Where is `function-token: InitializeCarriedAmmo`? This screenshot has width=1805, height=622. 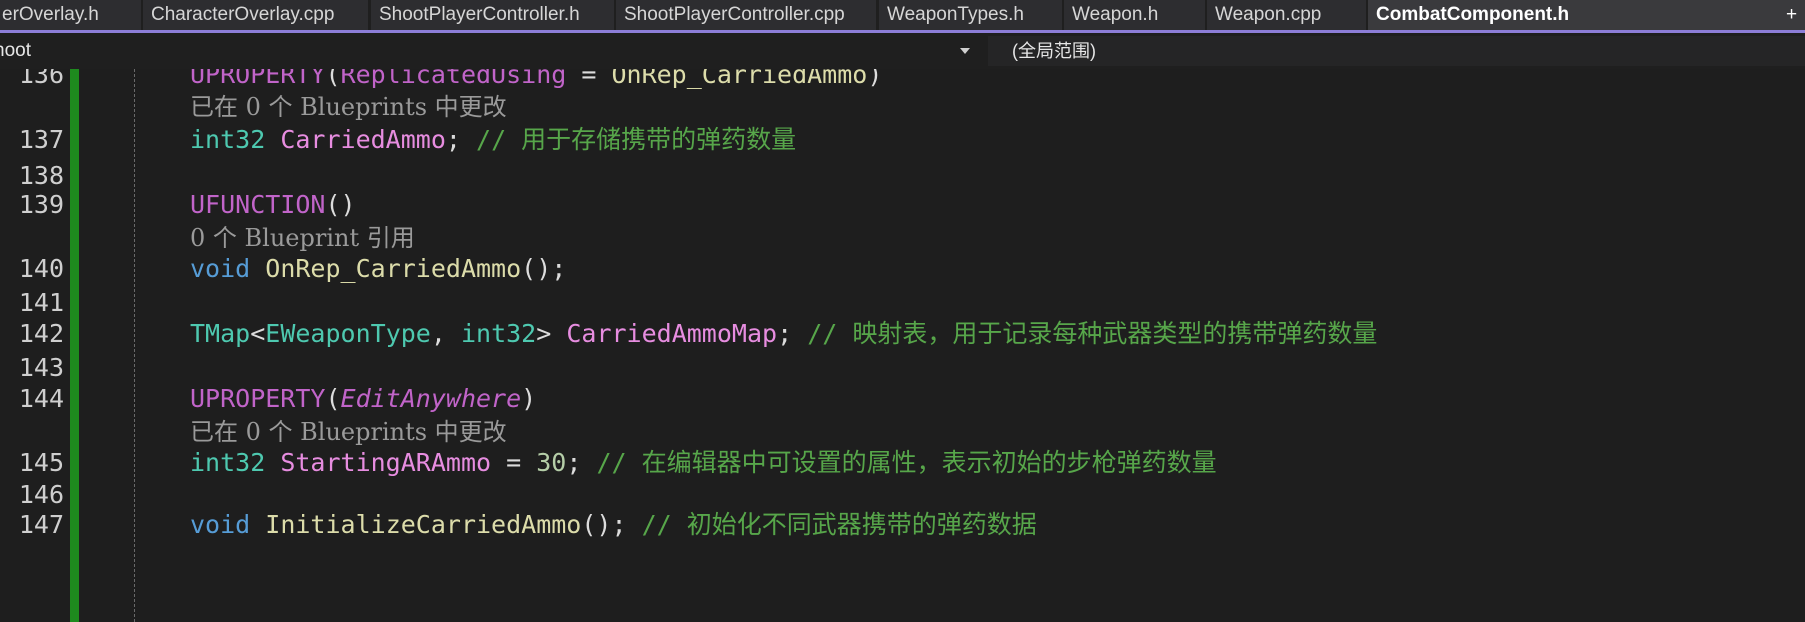
function-token: InitializeCarriedAmmo is located at coordinates (423, 524).